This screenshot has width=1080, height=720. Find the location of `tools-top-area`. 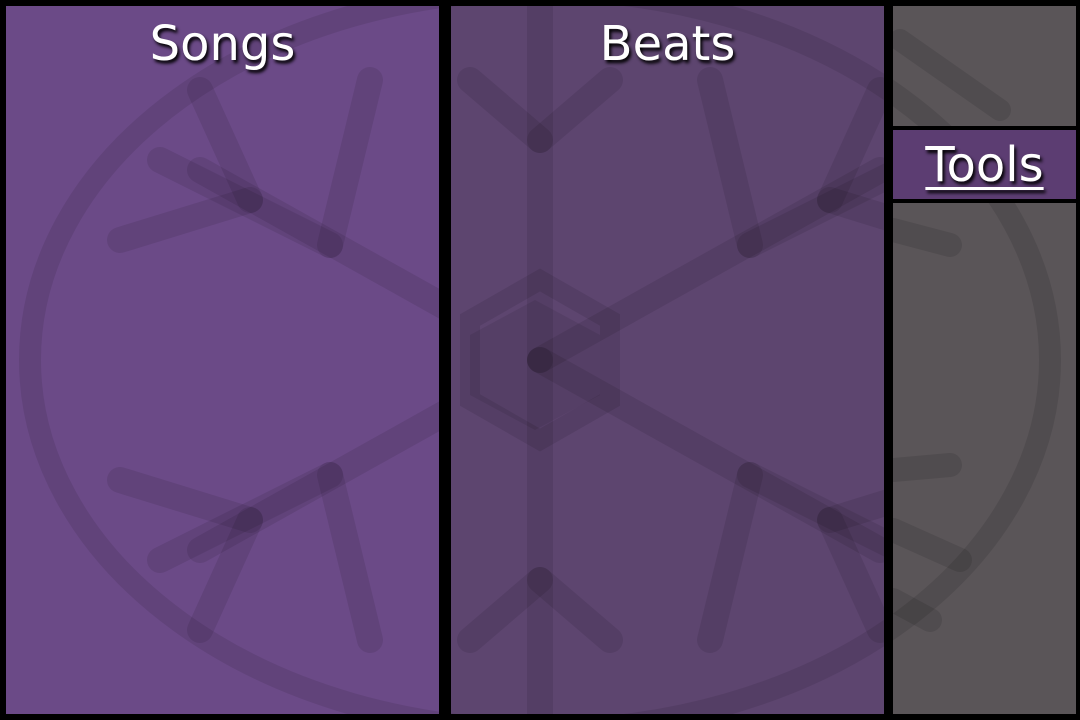

tools-top-area is located at coordinates (984, 66).